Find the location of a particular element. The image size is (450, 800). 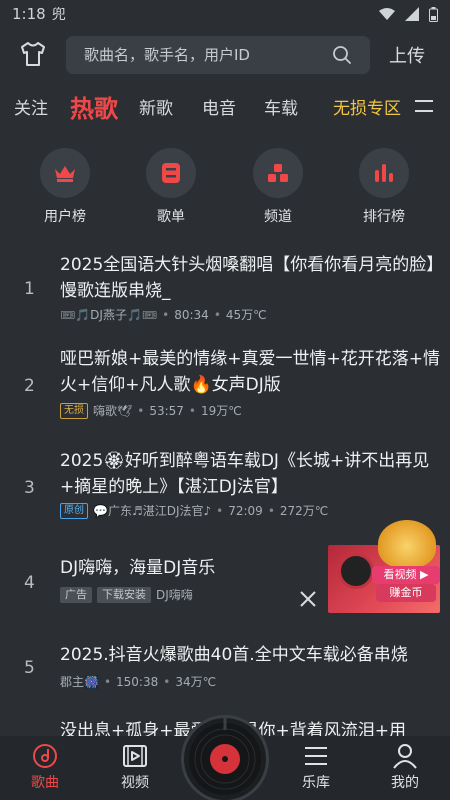

nav-songs: 歌曲 is located at coordinates (45, 767).